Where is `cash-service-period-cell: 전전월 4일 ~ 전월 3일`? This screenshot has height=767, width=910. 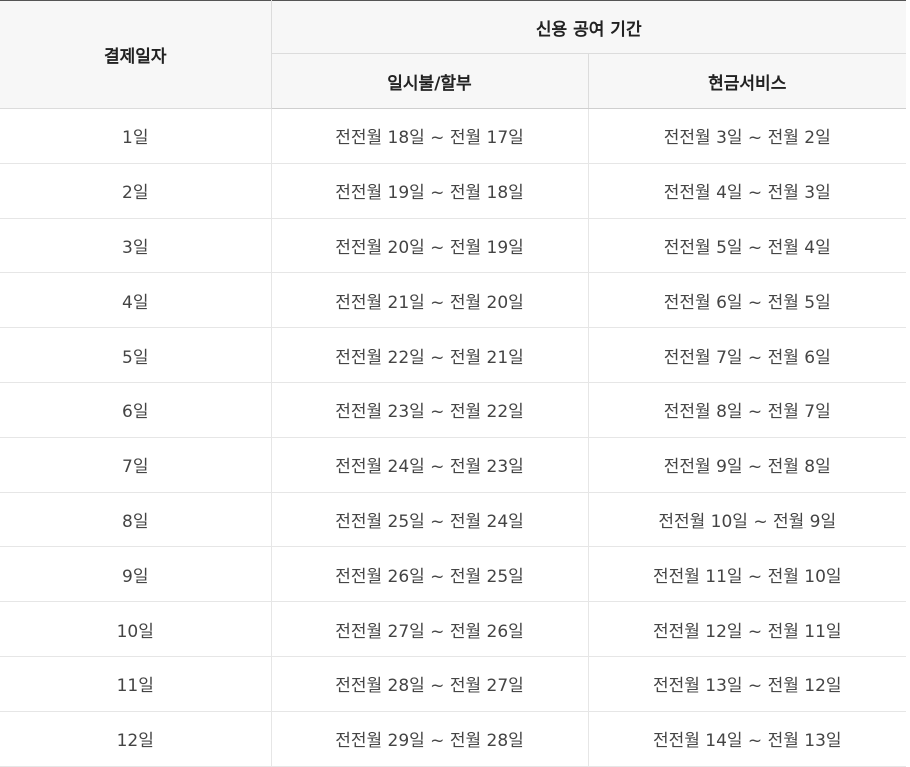 cash-service-period-cell: 전전월 4일 ~ 전월 3일 is located at coordinates (747, 191).